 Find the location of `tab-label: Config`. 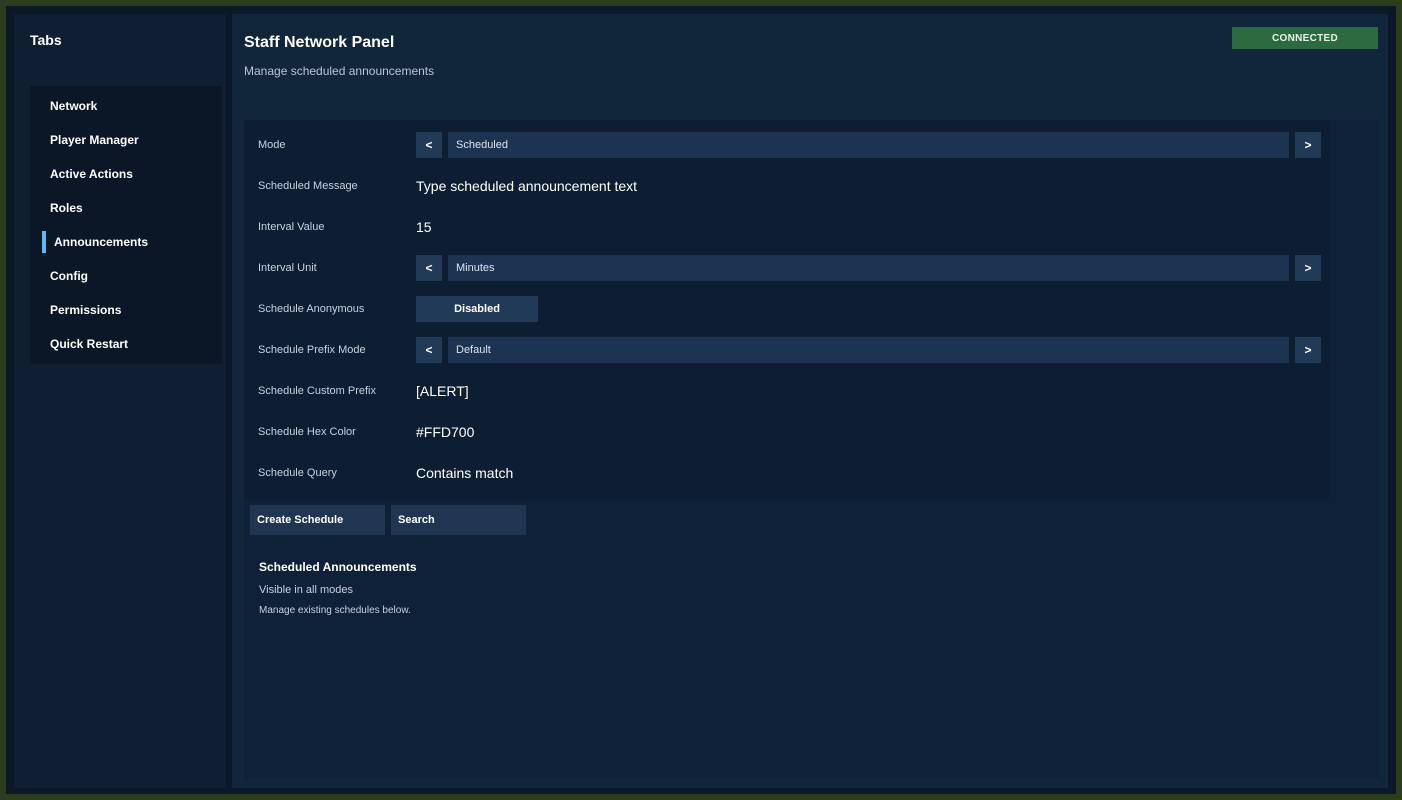

tab-label: Config is located at coordinates (69, 276).